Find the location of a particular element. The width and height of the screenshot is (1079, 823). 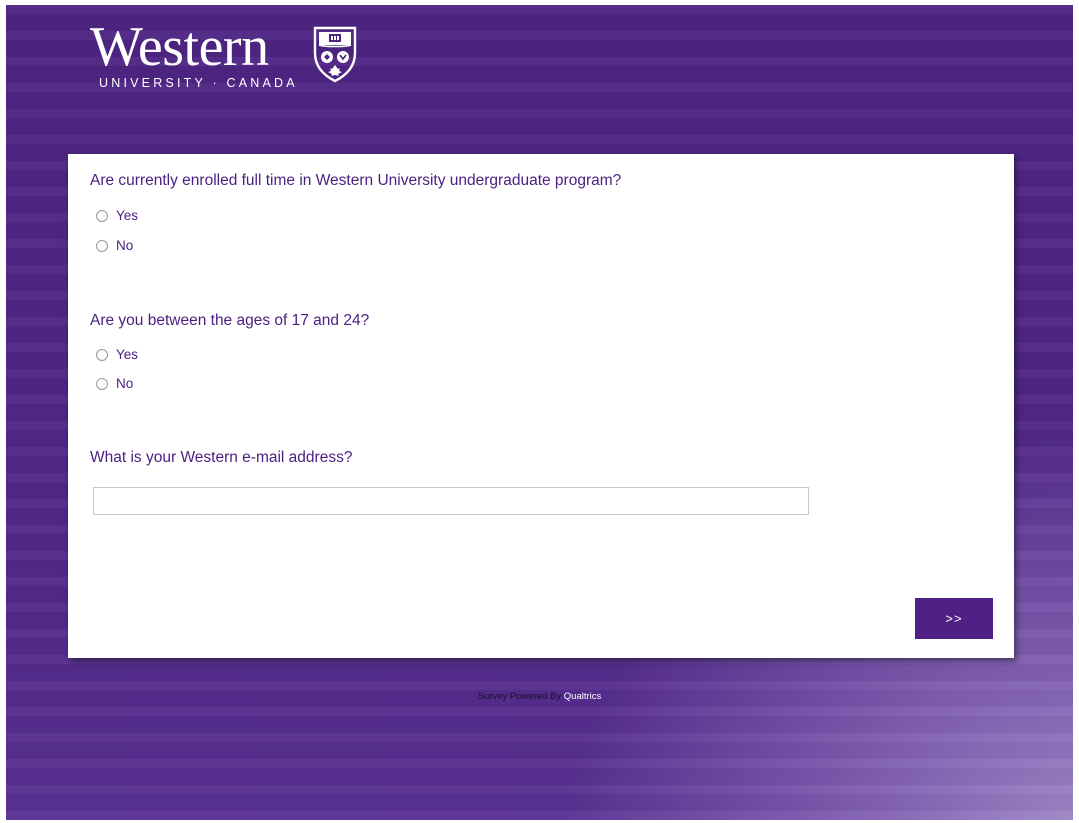

question-age: Are you between the ages of 17 and 24? is located at coordinates (229, 321).